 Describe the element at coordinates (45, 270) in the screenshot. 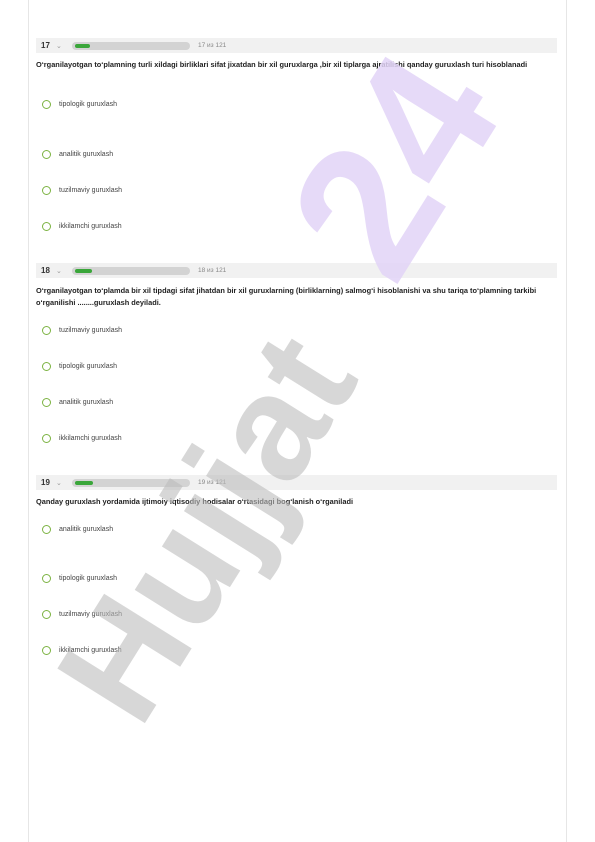

I see `question-number: 18` at that location.